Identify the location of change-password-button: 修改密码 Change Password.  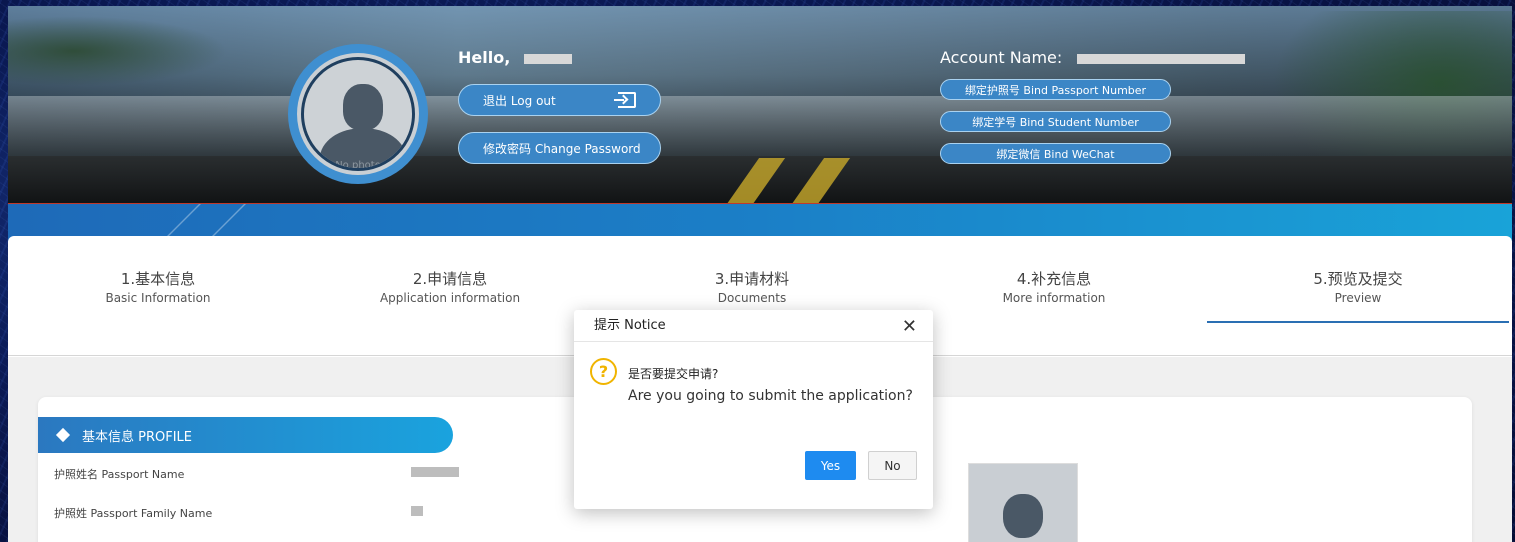
(559, 148).